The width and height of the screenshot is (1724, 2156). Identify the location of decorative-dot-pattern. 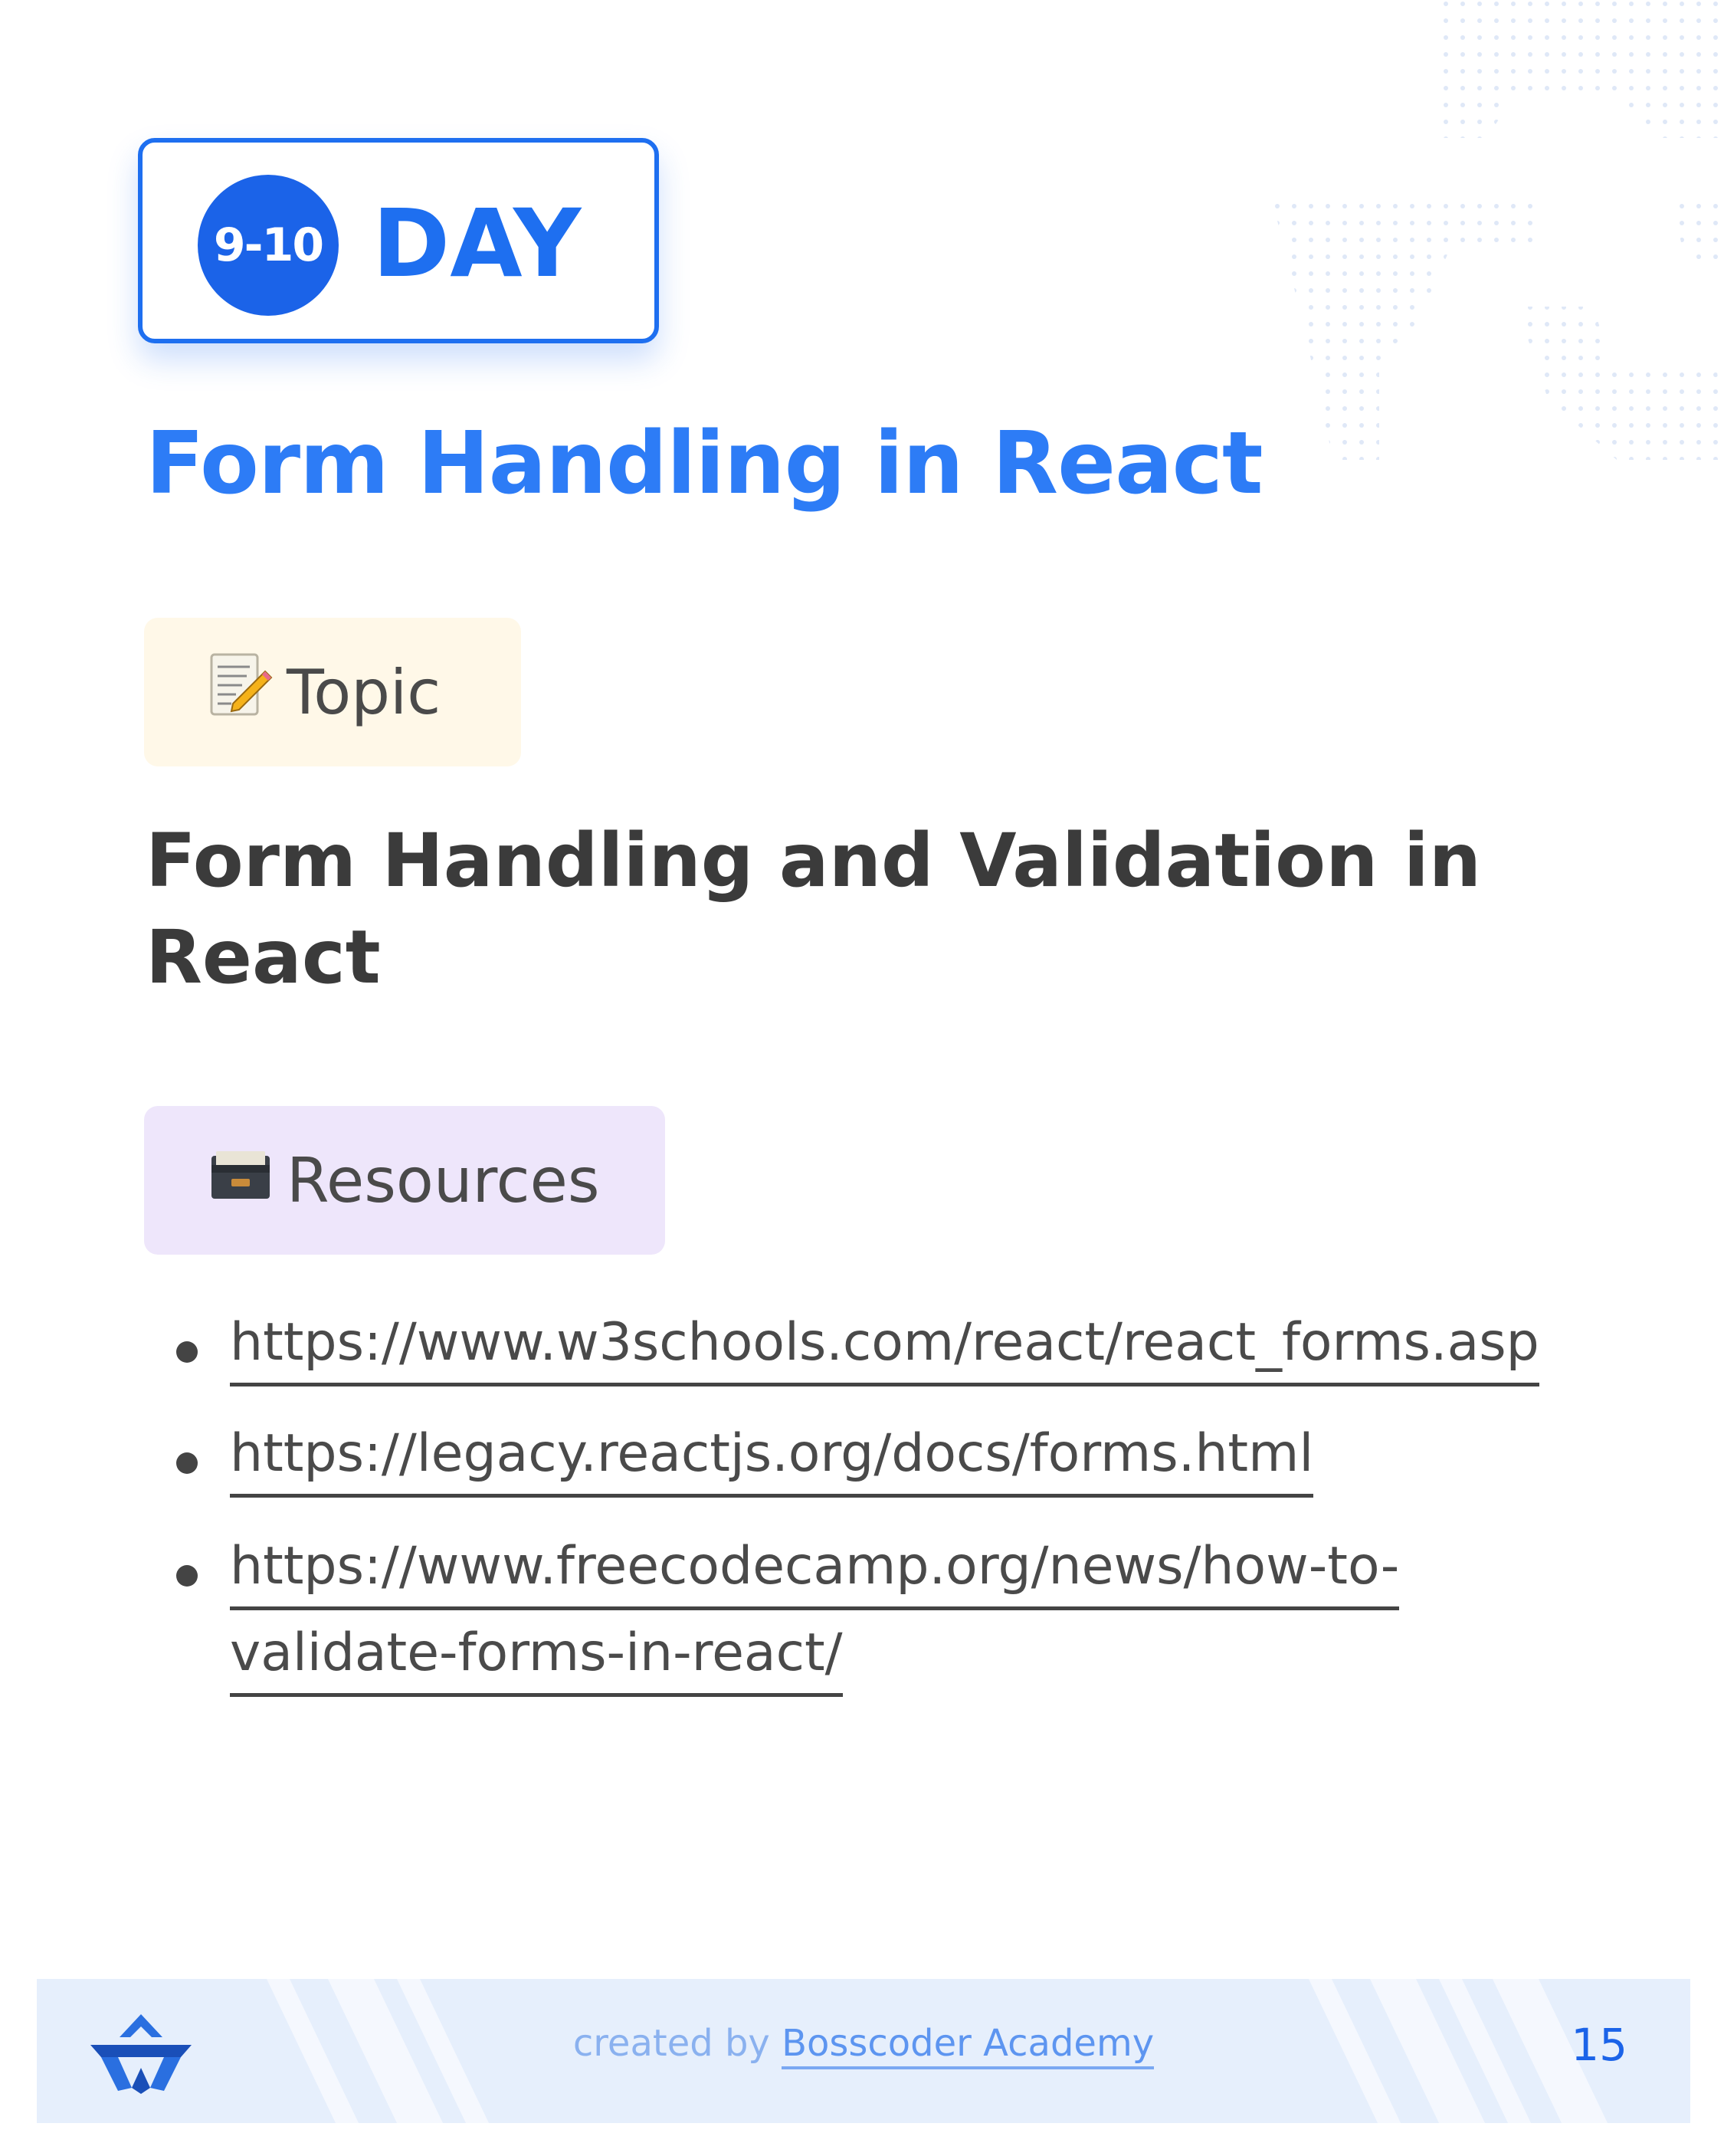
(1498, 230).